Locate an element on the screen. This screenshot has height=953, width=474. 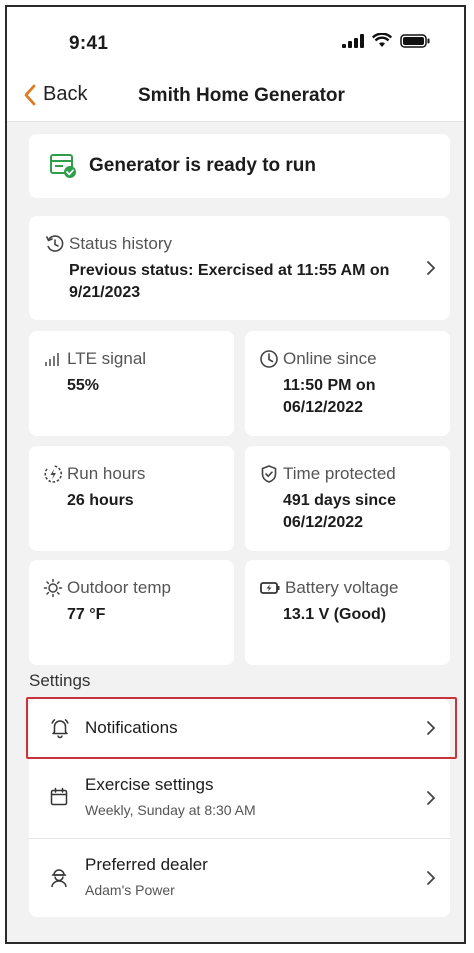
lte-signal-value: 55% is located at coordinates (83, 385).